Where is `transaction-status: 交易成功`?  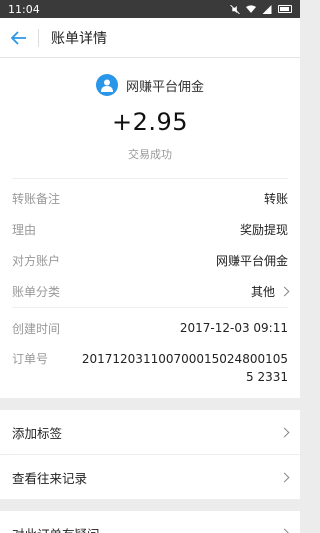
transaction-status: 交易成功 is located at coordinates (150, 154).